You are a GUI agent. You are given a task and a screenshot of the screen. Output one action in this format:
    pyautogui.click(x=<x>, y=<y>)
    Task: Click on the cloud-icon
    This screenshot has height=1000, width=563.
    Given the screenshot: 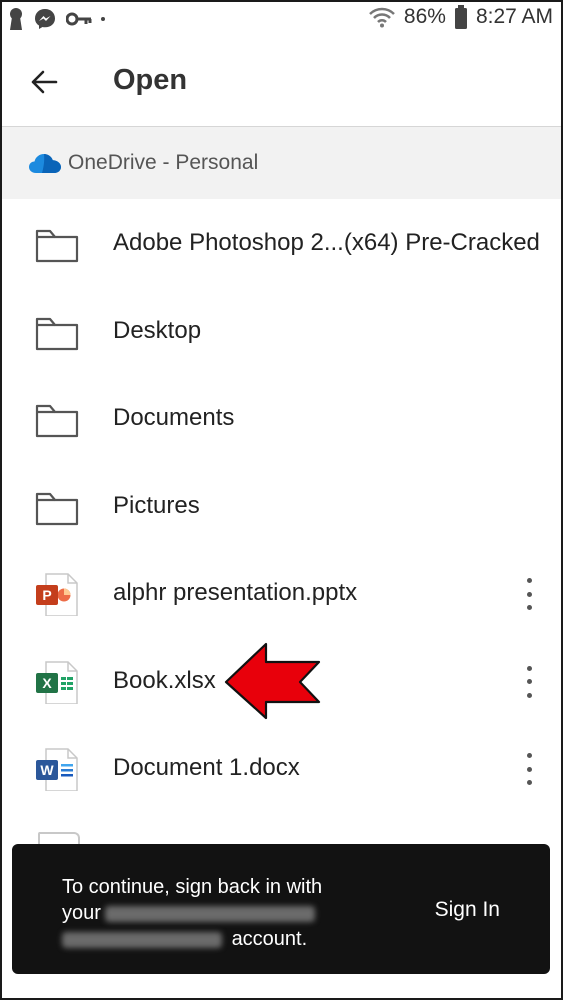 What is the action you would take?
    pyautogui.click(x=45, y=163)
    